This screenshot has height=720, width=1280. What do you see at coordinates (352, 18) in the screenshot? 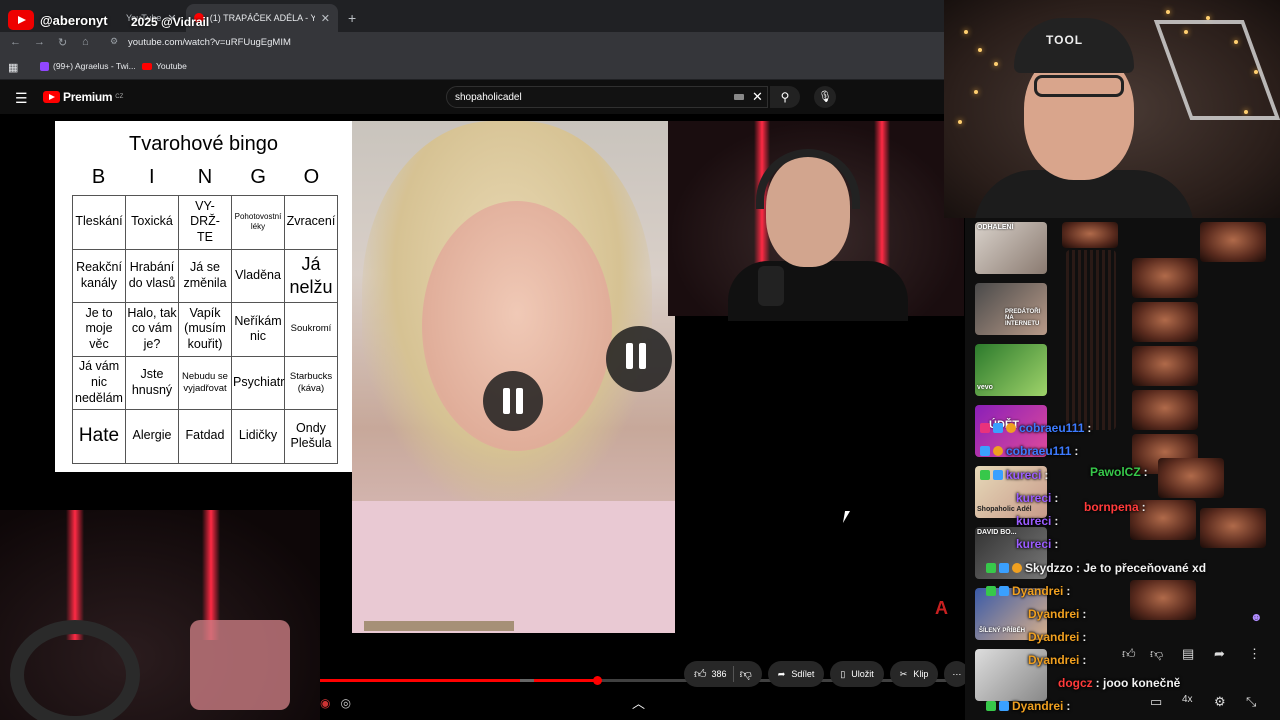
I see `new-tab-button: +` at bounding box center [352, 18].